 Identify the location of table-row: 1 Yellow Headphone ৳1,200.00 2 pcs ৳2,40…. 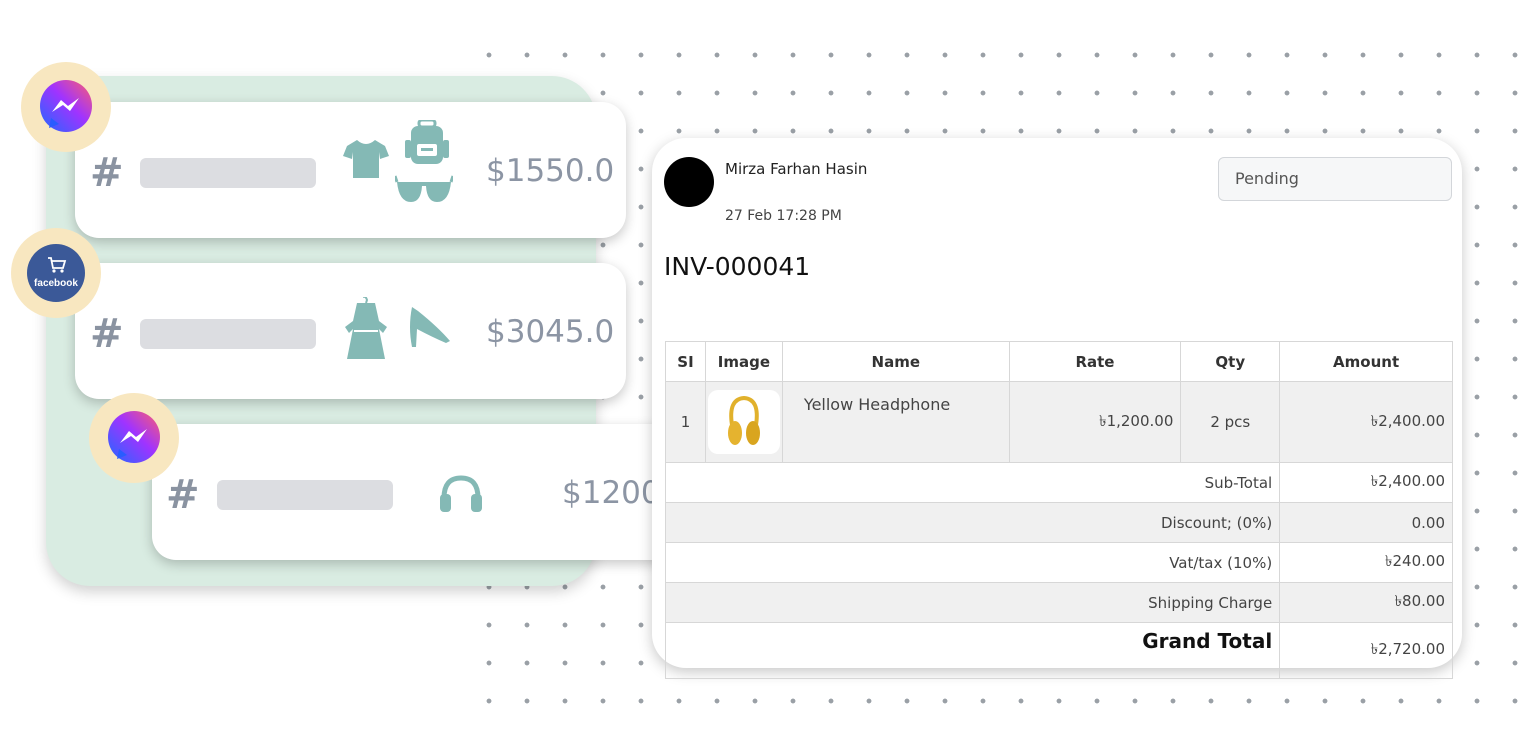
(1059, 422).